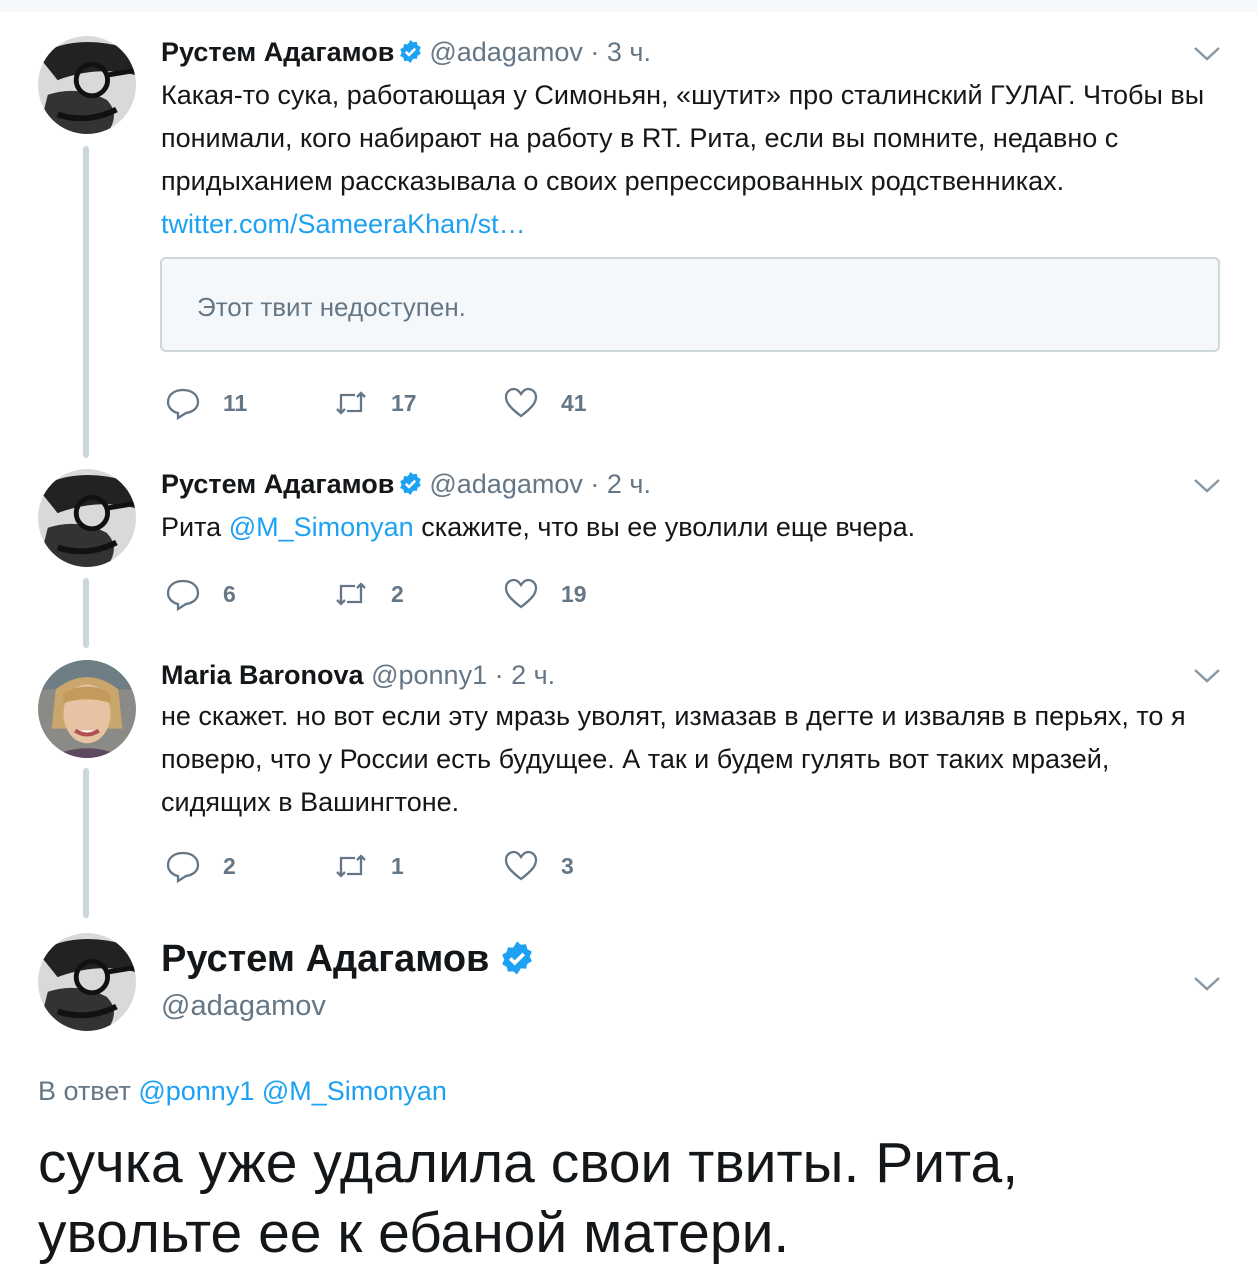 Image resolution: width=1257 pixels, height=1280 pixels. I want to click on quoted-tweet-box: Этот твит недоступен., so click(690, 304).